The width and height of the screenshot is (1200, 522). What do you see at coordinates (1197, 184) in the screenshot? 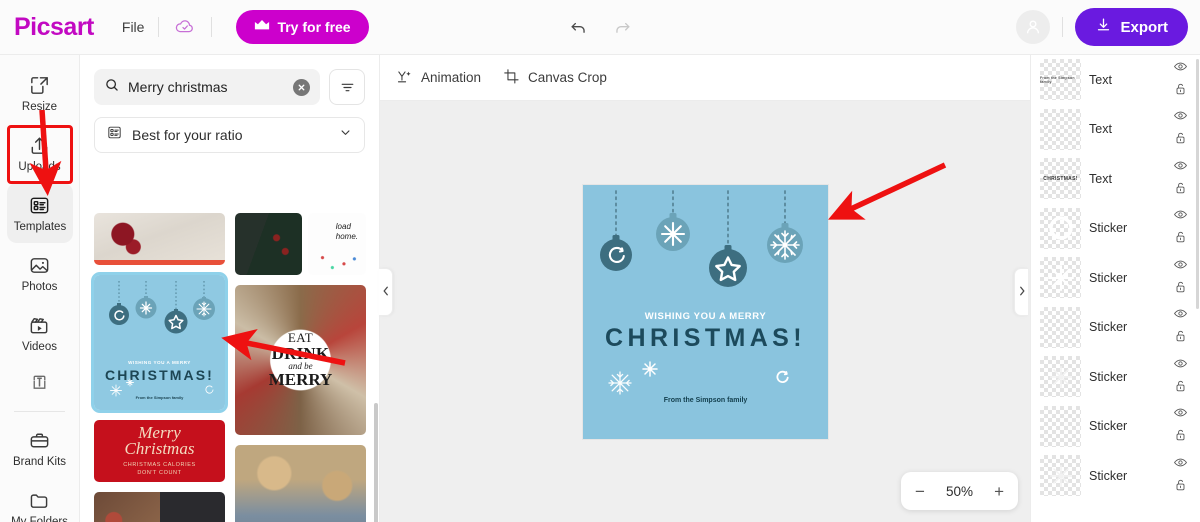
I see `layers-scrollbar` at bounding box center [1197, 184].